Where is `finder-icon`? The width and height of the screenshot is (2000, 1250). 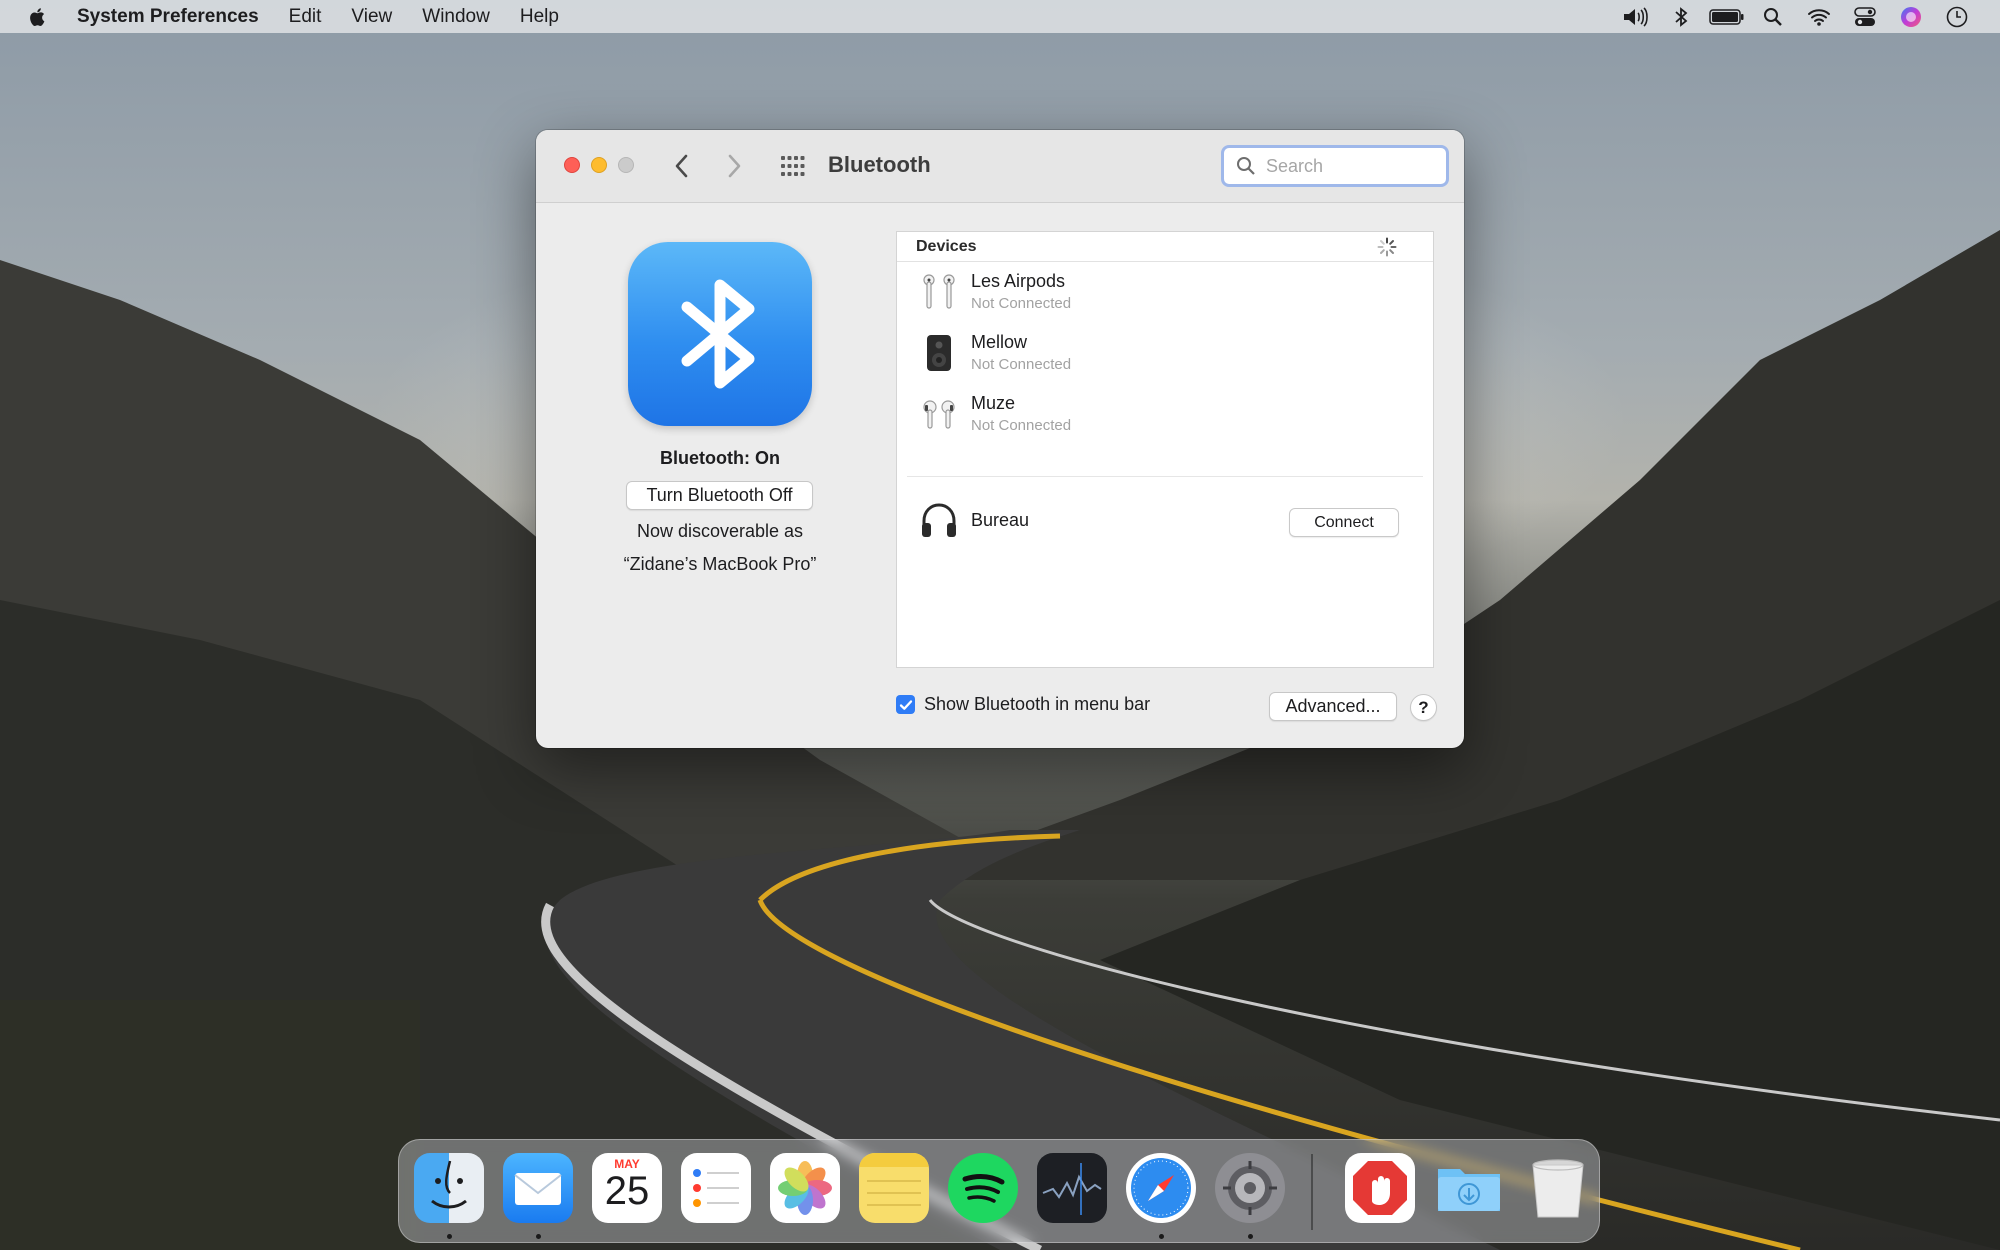 finder-icon is located at coordinates (449, 1188).